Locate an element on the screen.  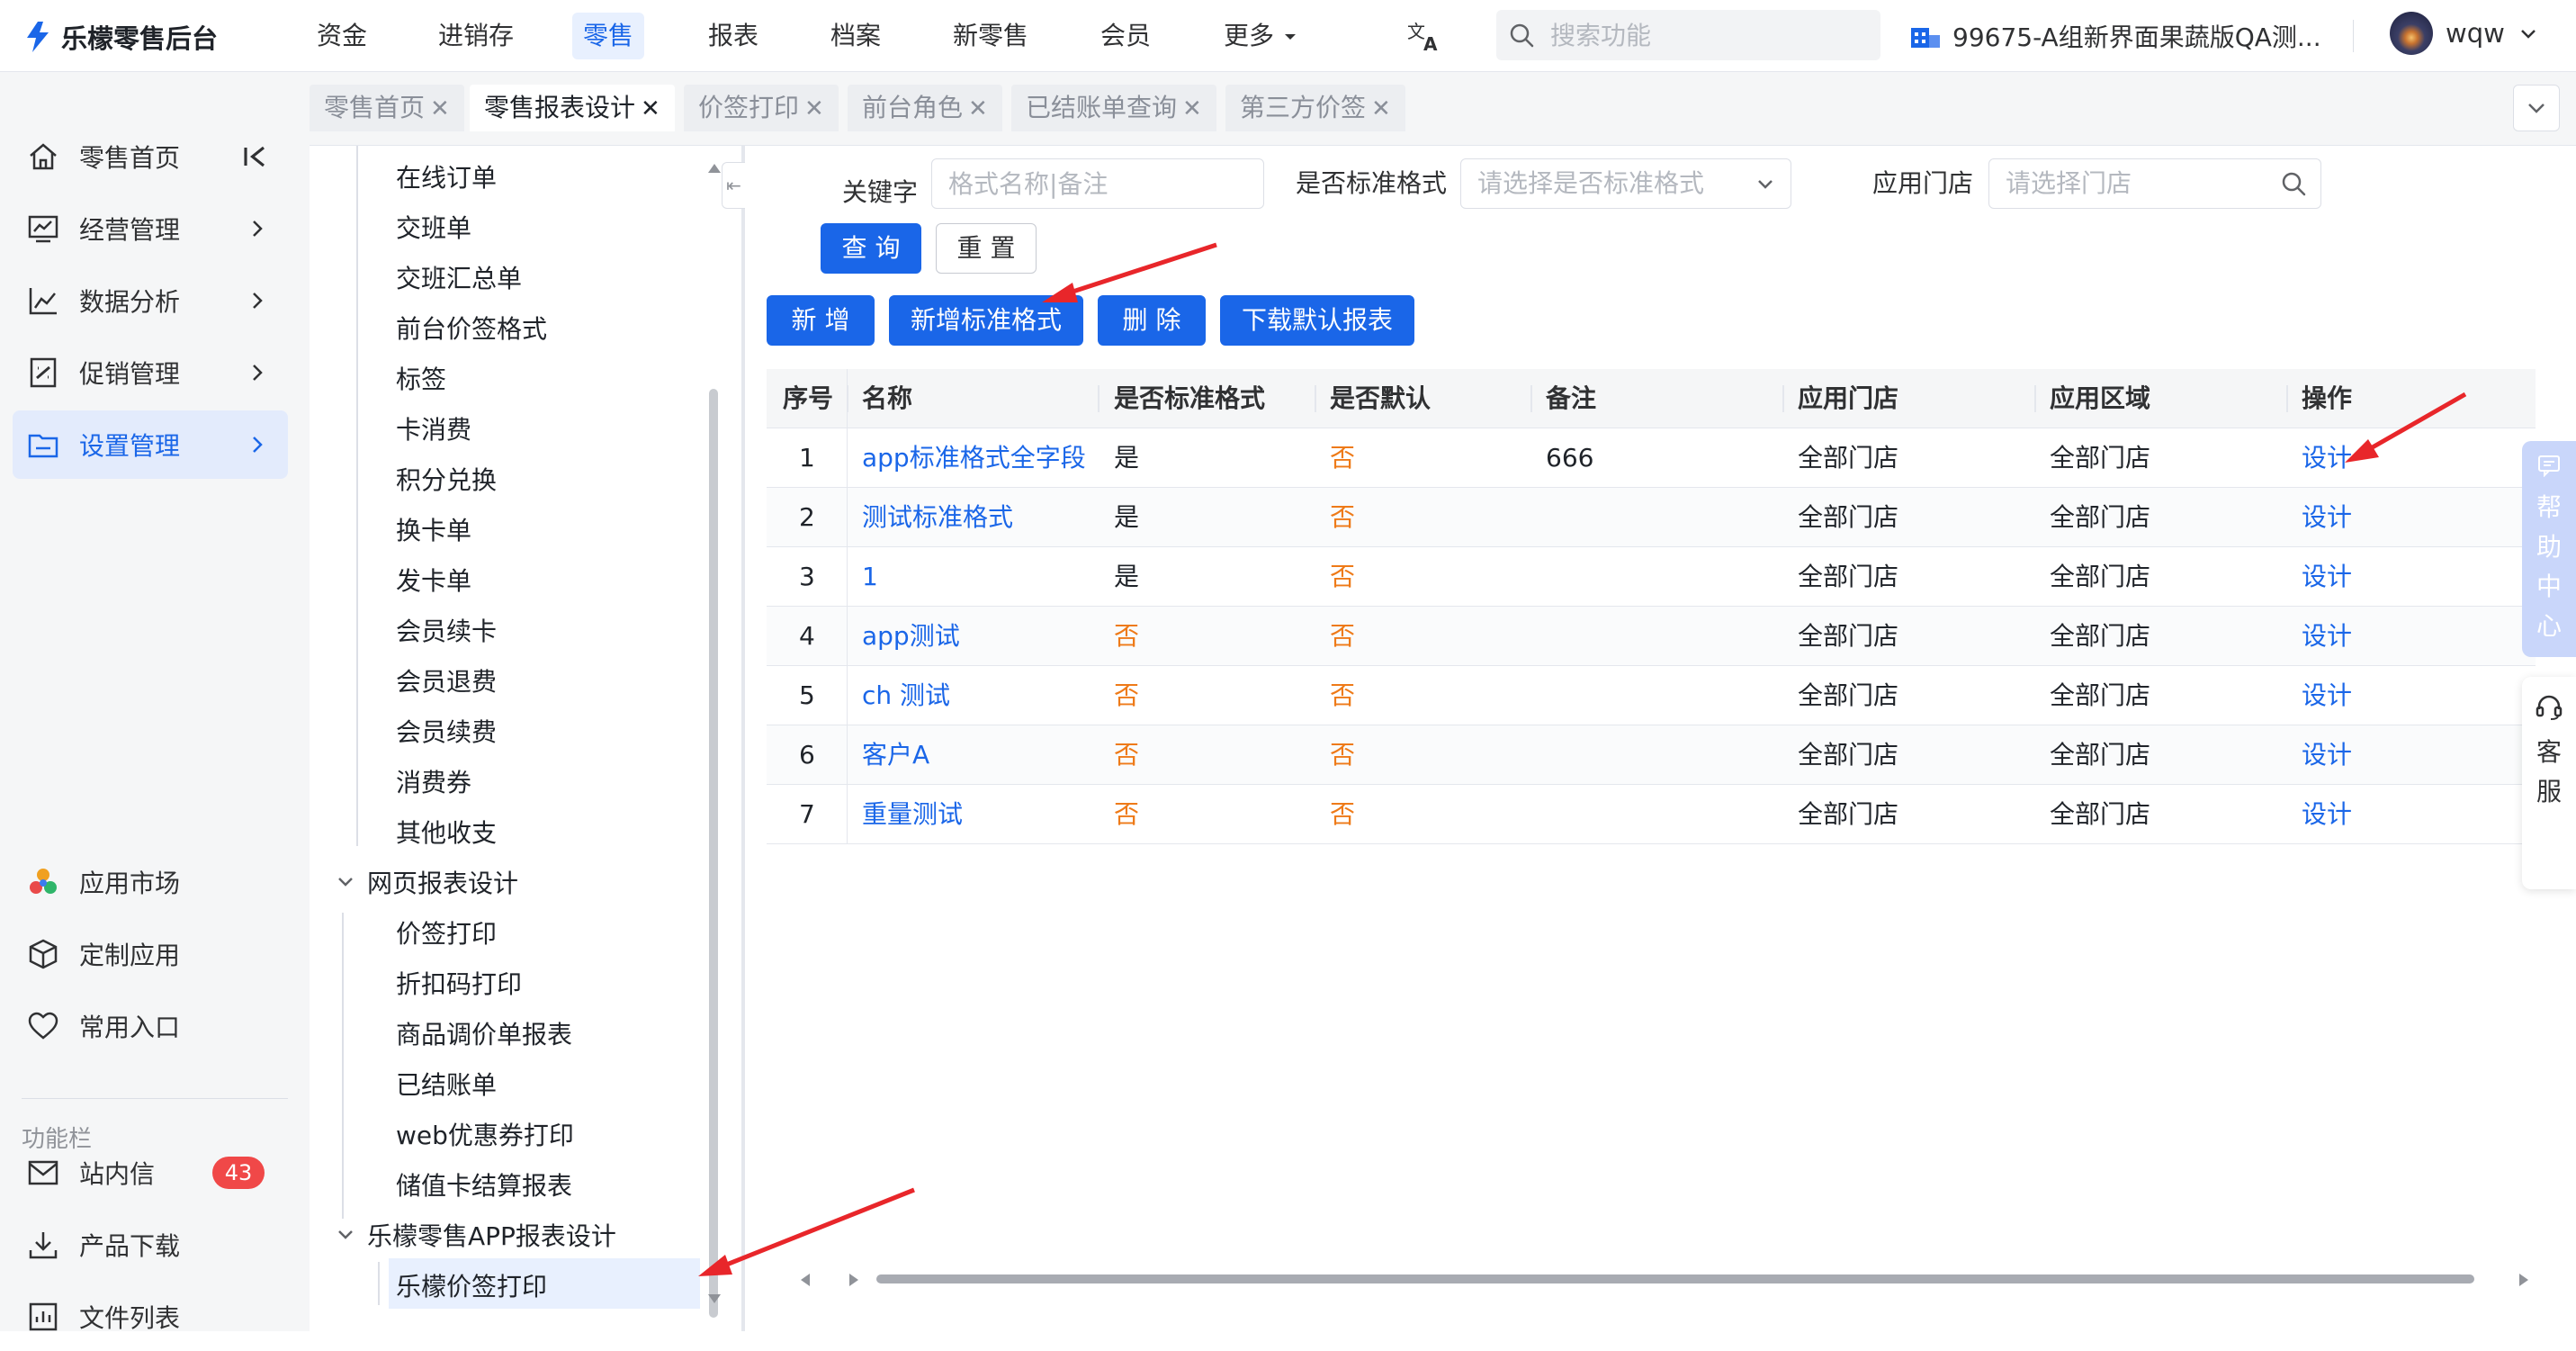
table-row: 3 1 是 否 全部门店 全部门店 设计 is located at coordinates (1652, 577).